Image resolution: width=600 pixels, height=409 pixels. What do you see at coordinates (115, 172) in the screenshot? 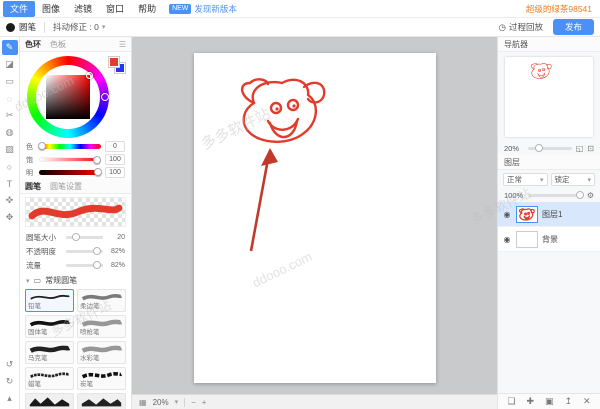
I see `value-value: 100` at bounding box center [115, 172].